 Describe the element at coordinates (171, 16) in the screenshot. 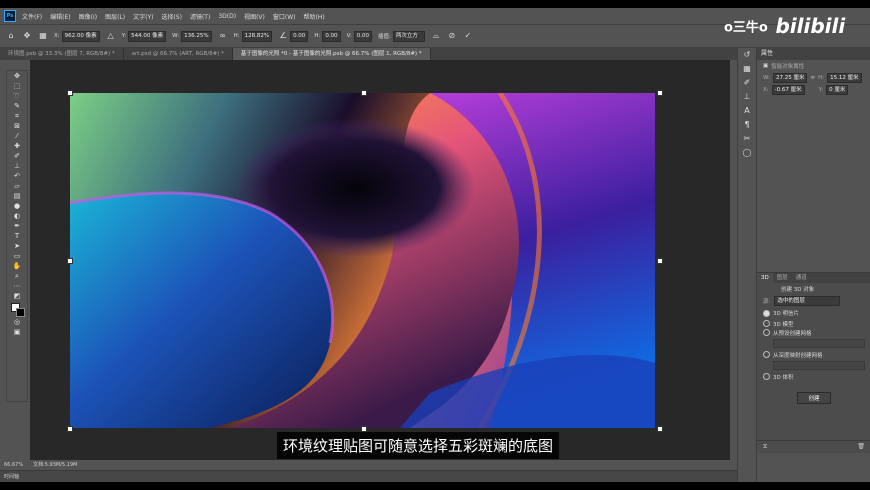

I see `menu-select: 选择(S)` at that location.